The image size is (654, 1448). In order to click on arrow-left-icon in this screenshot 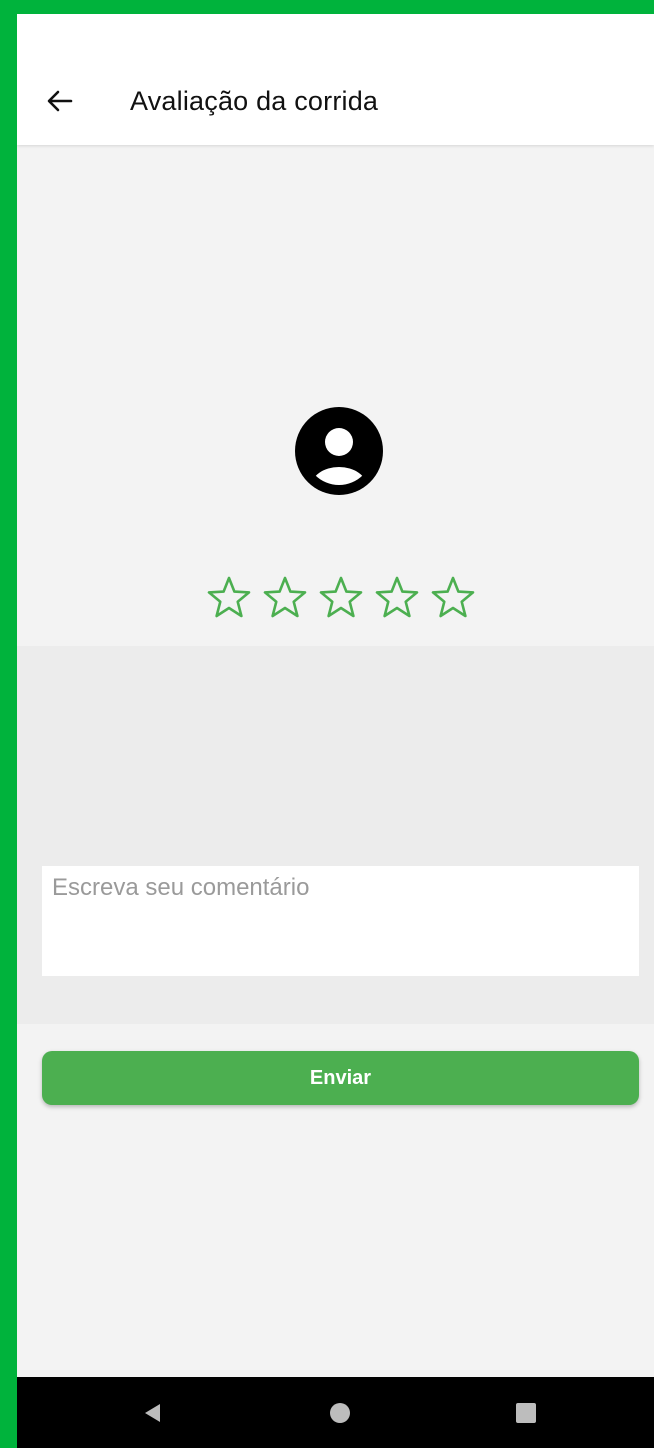, I will do `click(60, 101)`.